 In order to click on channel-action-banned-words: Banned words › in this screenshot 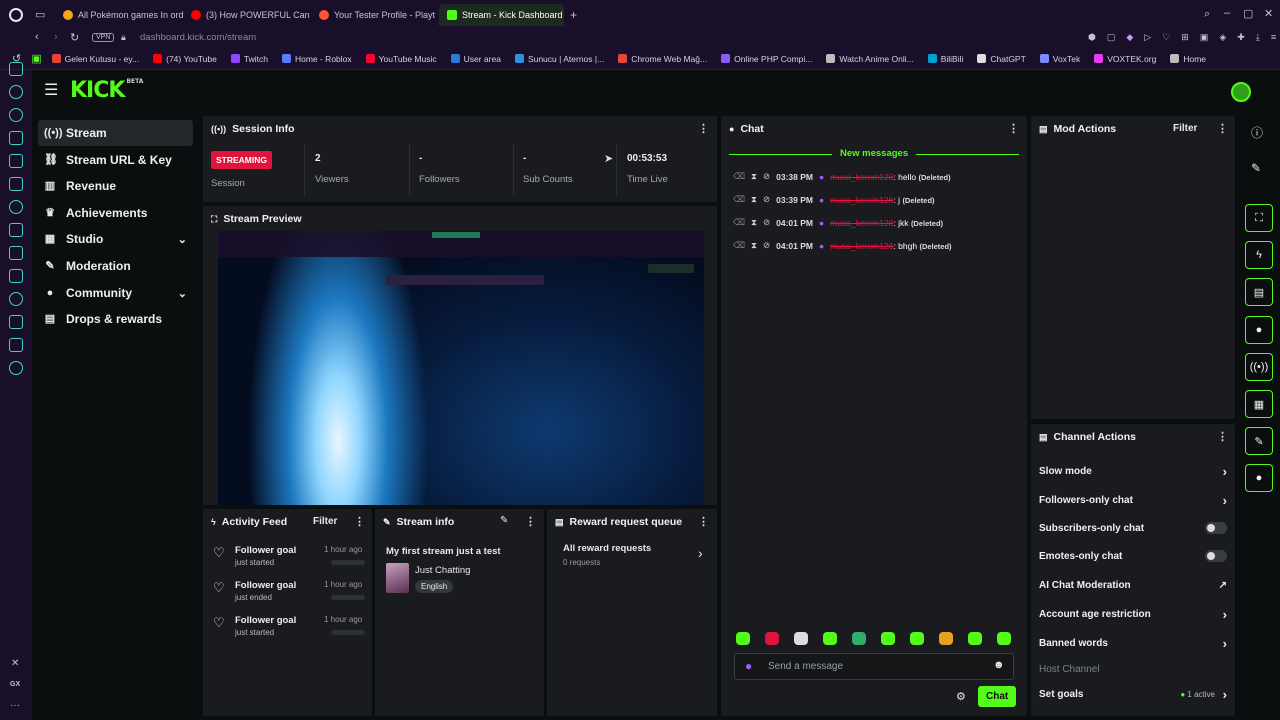, I will do `click(1133, 643)`.